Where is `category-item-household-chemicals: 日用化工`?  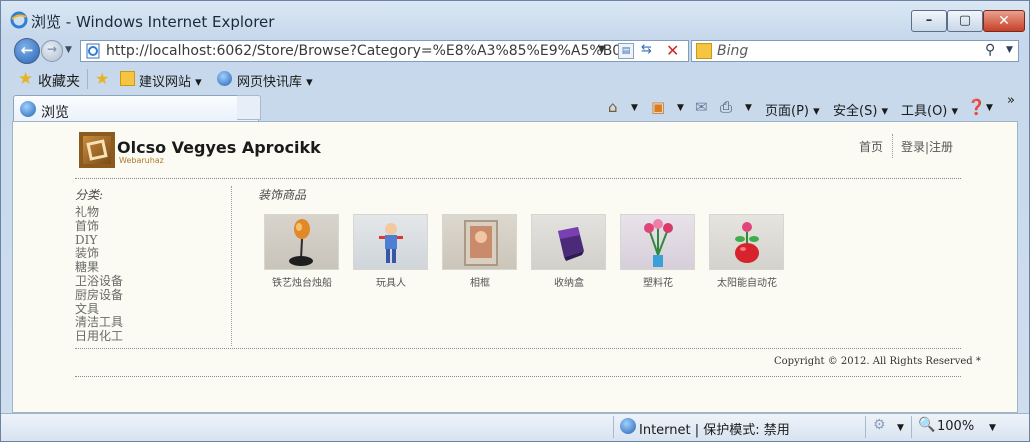 category-item-household-chemicals: 日用化工 is located at coordinates (99, 336).